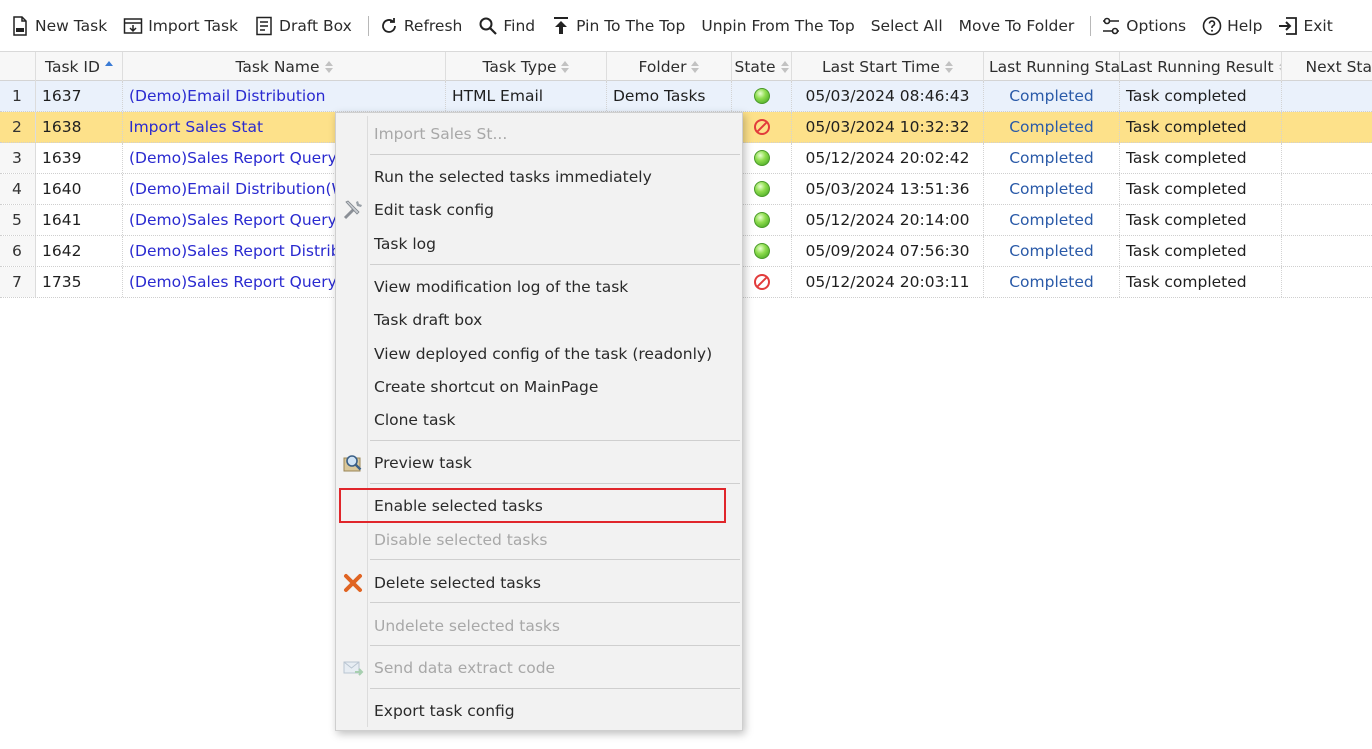 The width and height of the screenshot is (1372, 749). I want to click on import-task-label: Import Task, so click(193, 25).